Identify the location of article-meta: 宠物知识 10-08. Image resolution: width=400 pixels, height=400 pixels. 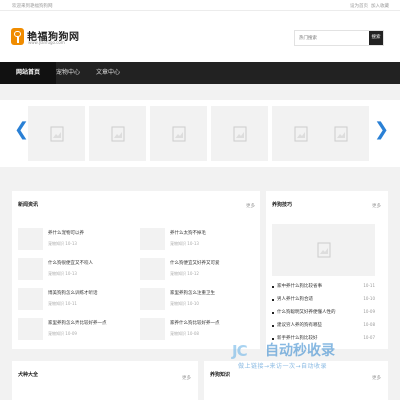
(184, 334).